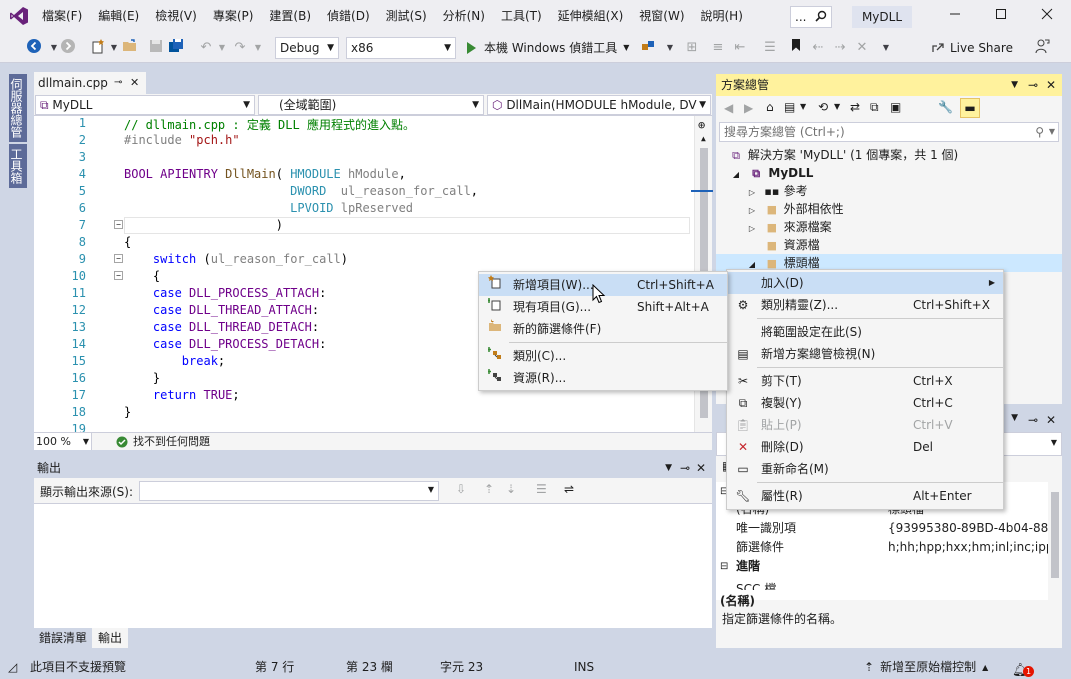 The width and height of the screenshot is (1071, 679). I want to click on tree-item-source-files: ▷ ■ 來源檔案, so click(788, 227).